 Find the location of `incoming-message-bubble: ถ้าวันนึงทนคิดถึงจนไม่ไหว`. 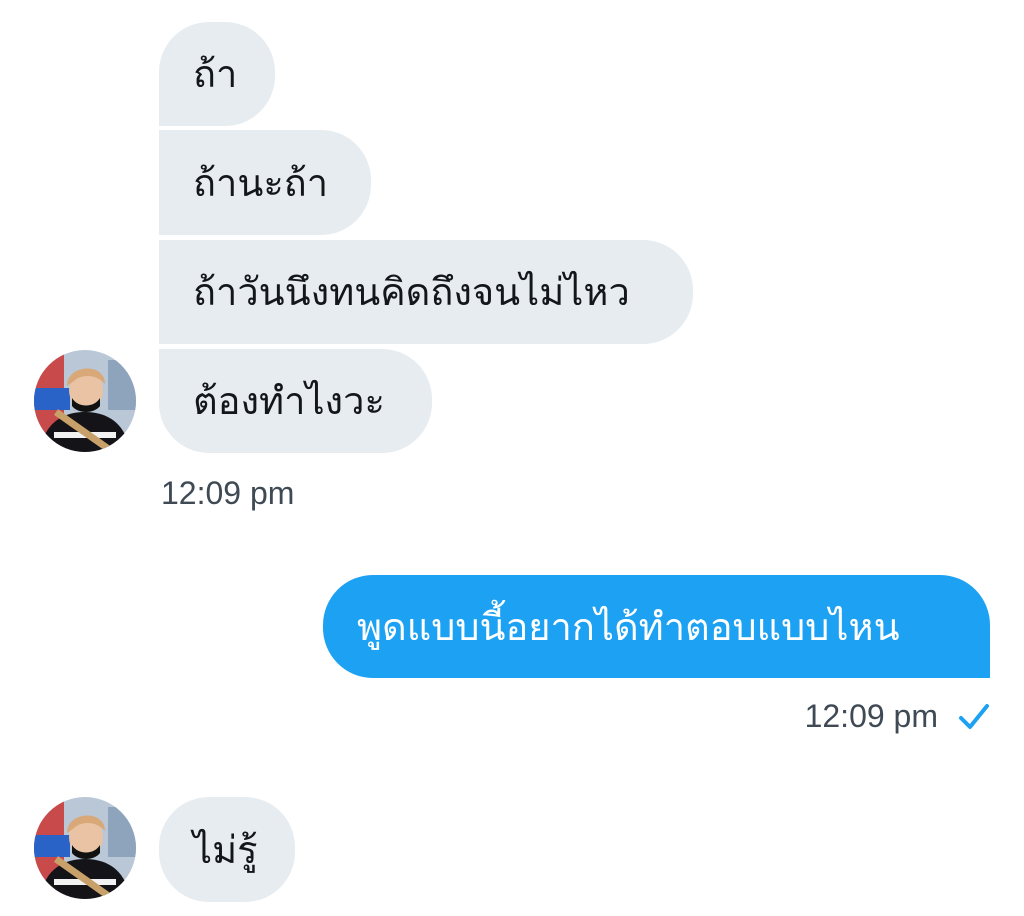

incoming-message-bubble: ถ้าวันนึงทนคิดถึงจนไม่ไหว is located at coordinates (426, 292).